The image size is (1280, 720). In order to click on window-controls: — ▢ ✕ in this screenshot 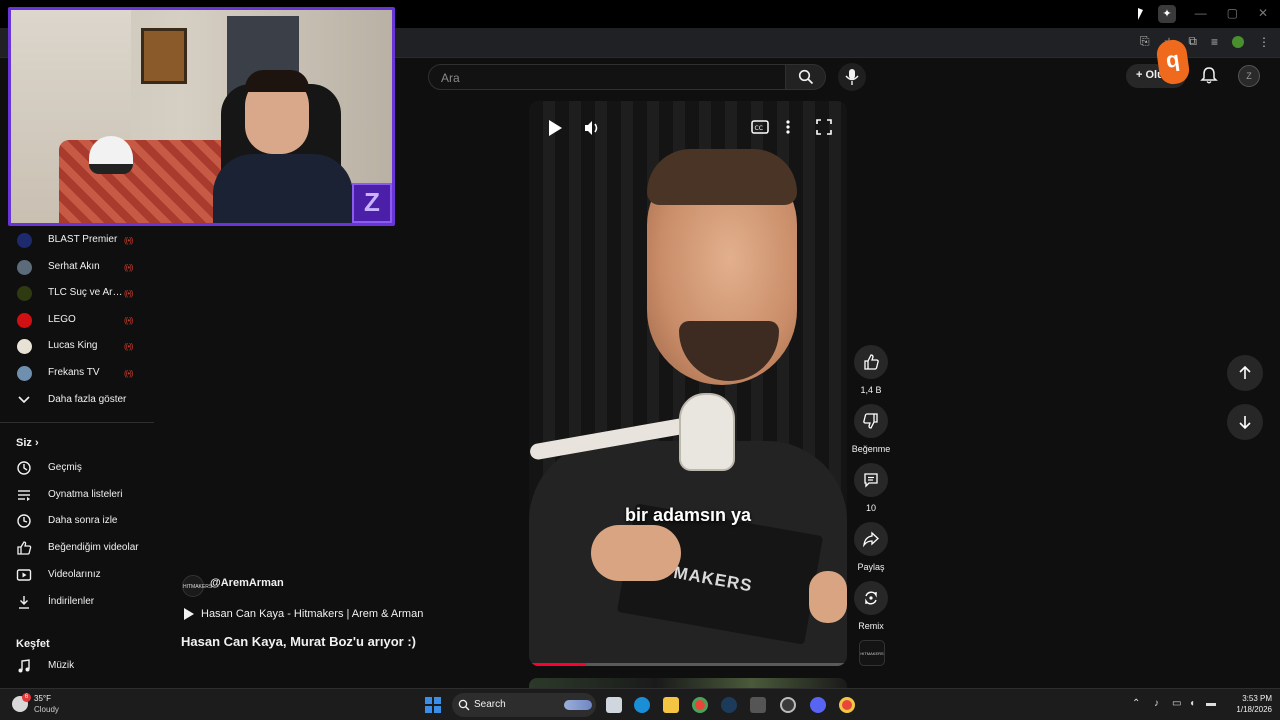, I will do `click(1231, 13)`.